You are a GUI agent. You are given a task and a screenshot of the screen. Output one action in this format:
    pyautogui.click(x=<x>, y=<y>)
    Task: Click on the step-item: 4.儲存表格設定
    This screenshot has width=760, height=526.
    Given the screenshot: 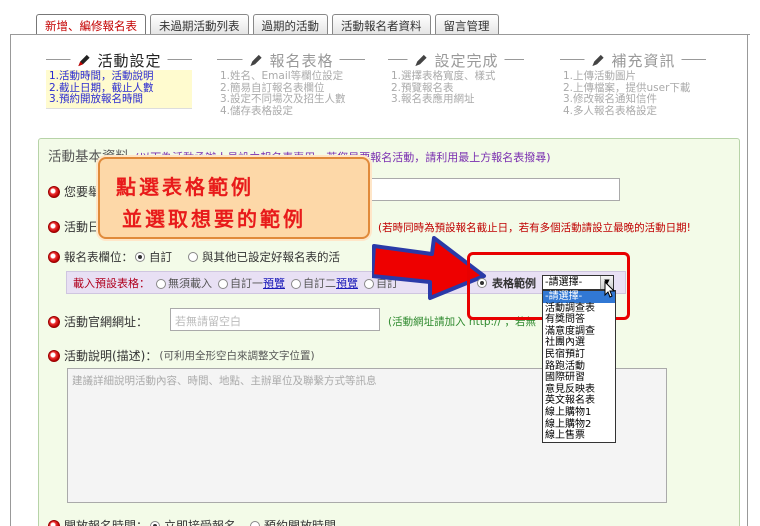 What is the action you would take?
    pyautogui.click(x=257, y=110)
    